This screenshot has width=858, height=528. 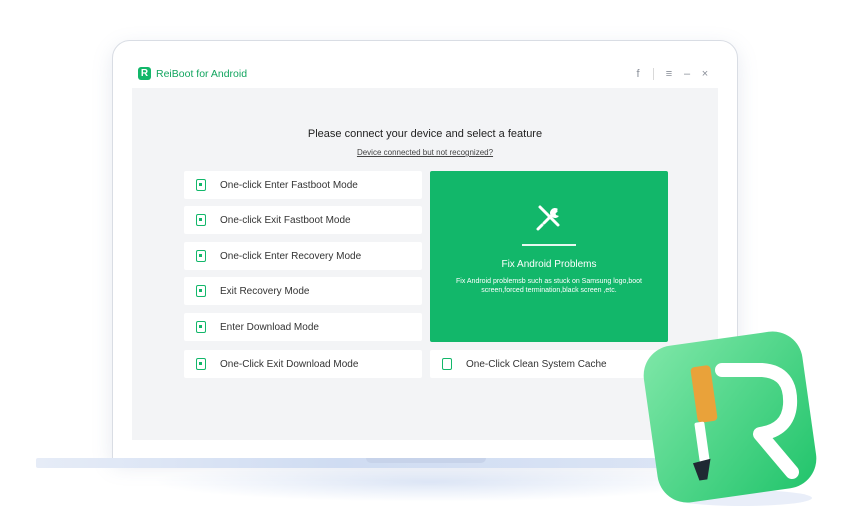 I want to click on option-label: Enter Download Mode, so click(x=269, y=327).